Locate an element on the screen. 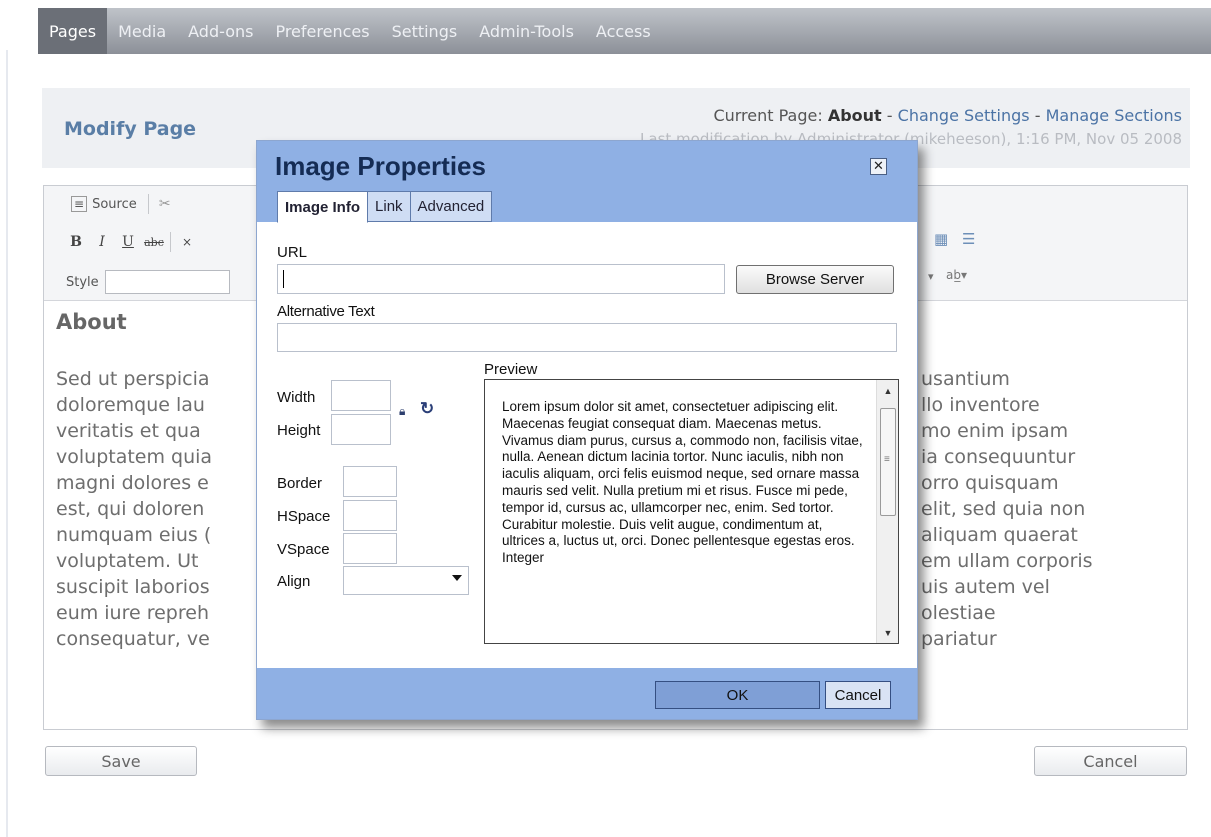 The height and width of the screenshot is (837, 1211). toolbar-row-3: Style is located at coordinates (148, 282).